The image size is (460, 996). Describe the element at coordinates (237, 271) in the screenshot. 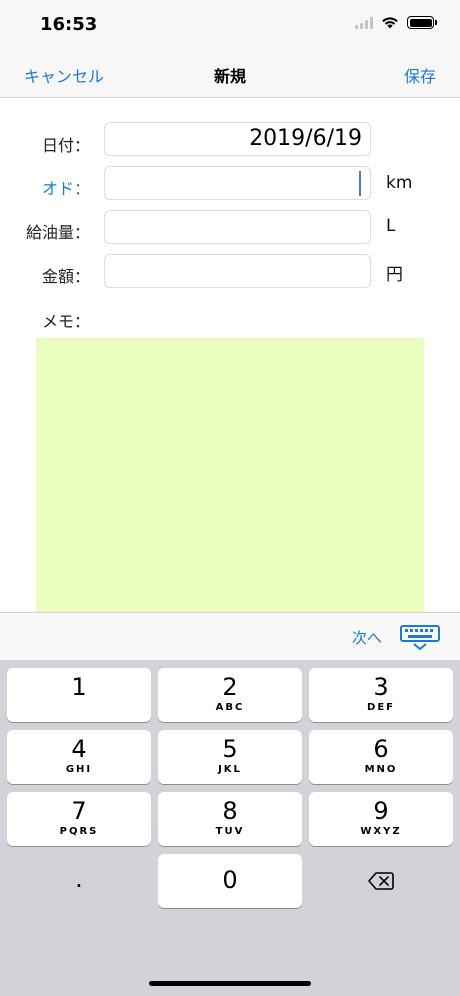

I see `amount-field` at that location.